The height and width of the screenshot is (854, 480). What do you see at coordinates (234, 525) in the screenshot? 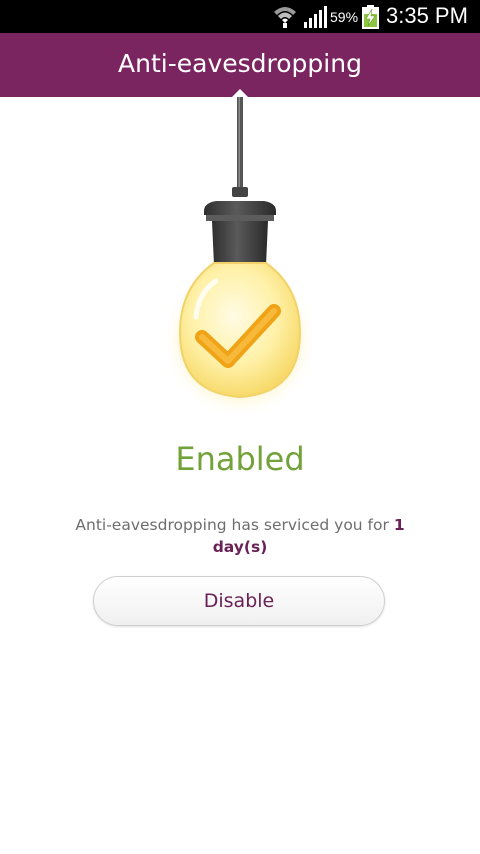
I see `service-prefix: Anti-eavesdropping has serviced you for` at bounding box center [234, 525].